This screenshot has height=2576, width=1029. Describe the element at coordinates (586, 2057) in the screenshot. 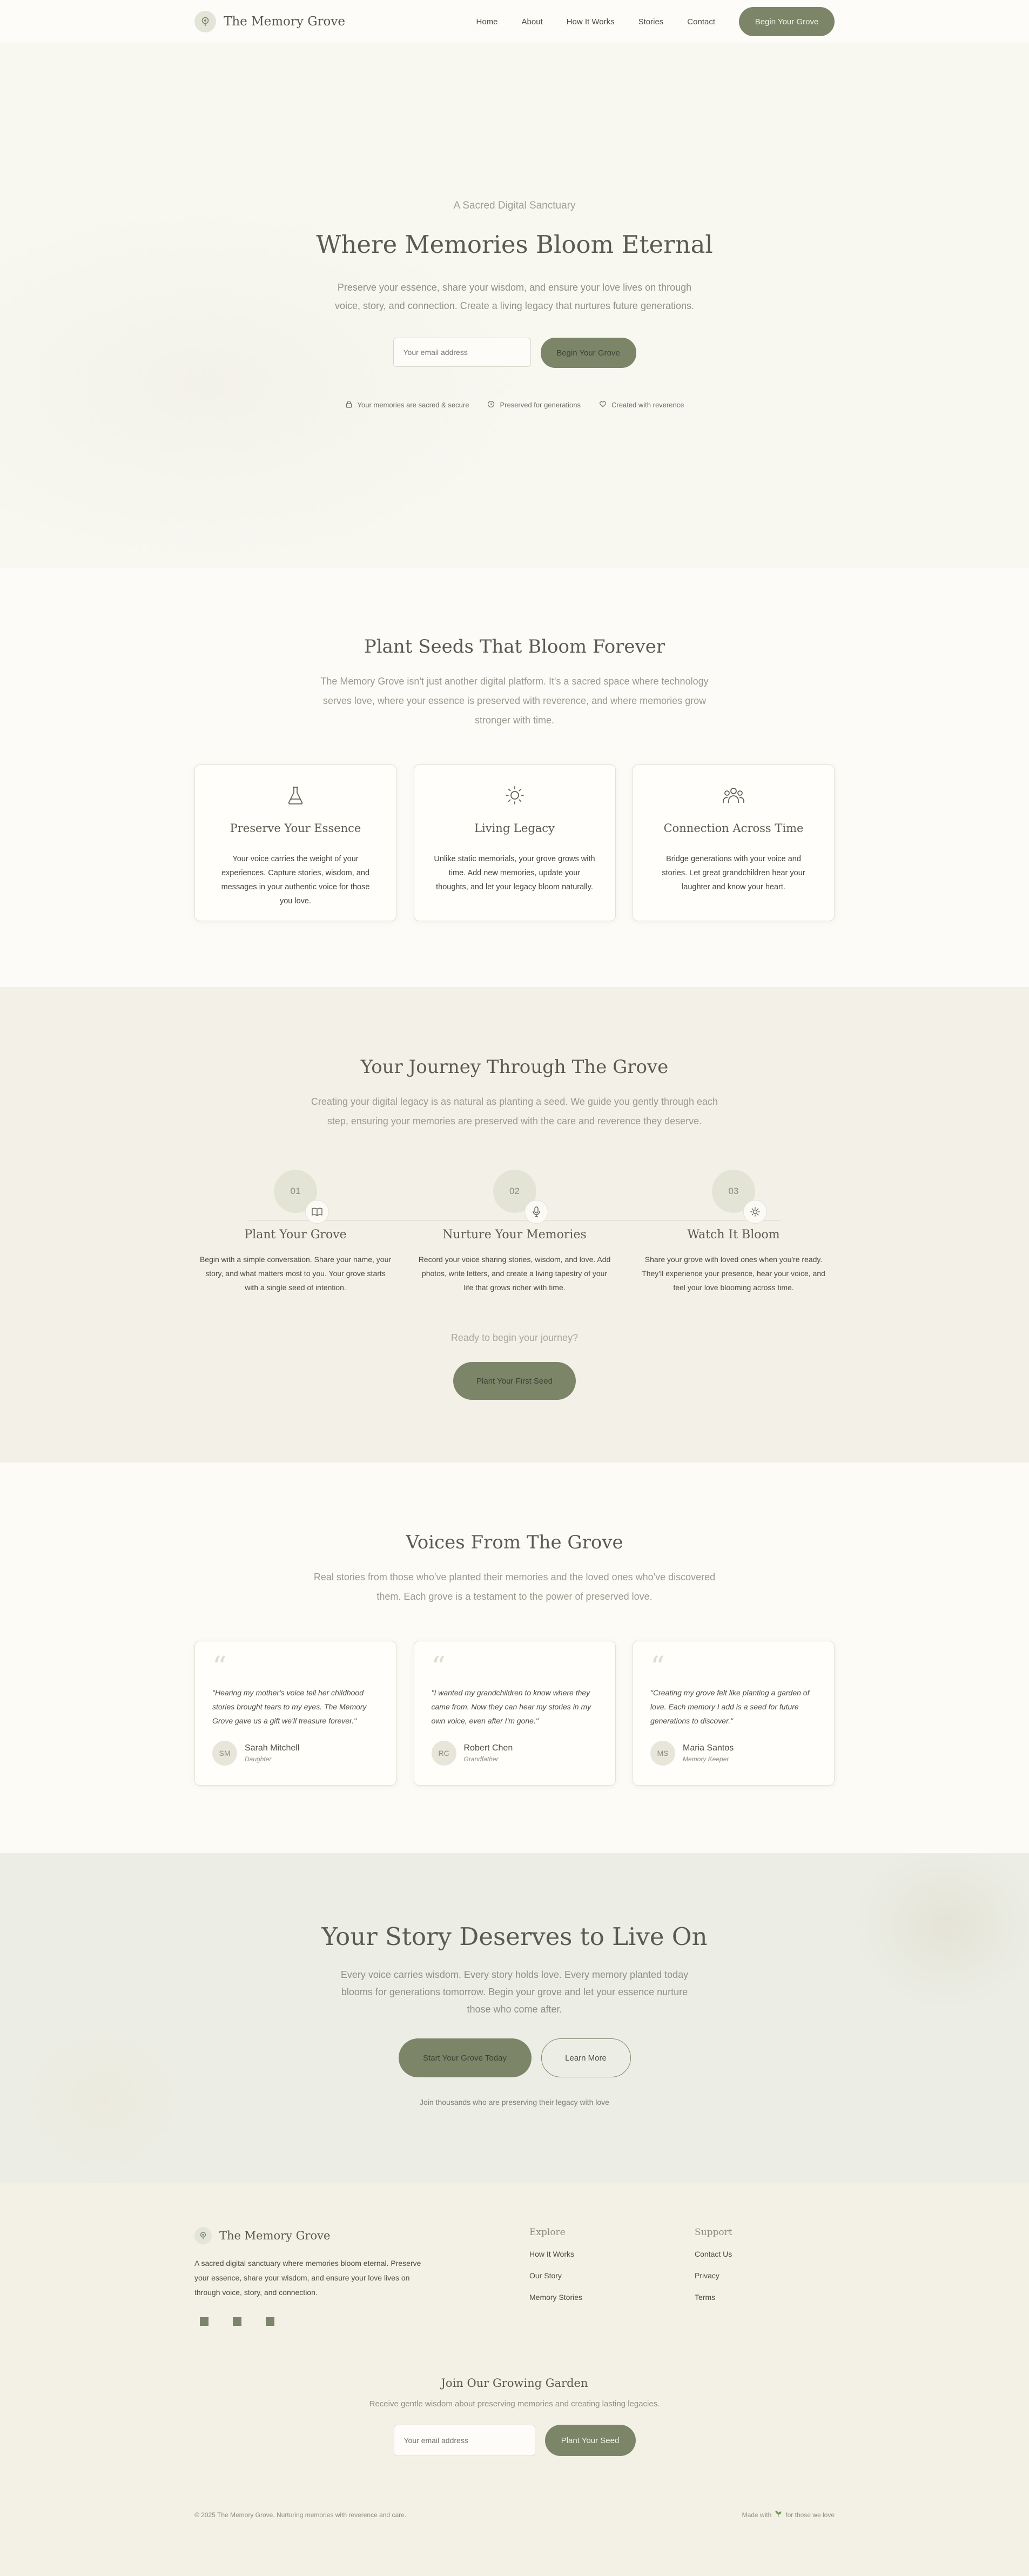

I see `learn-more-button: Learn More` at that location.